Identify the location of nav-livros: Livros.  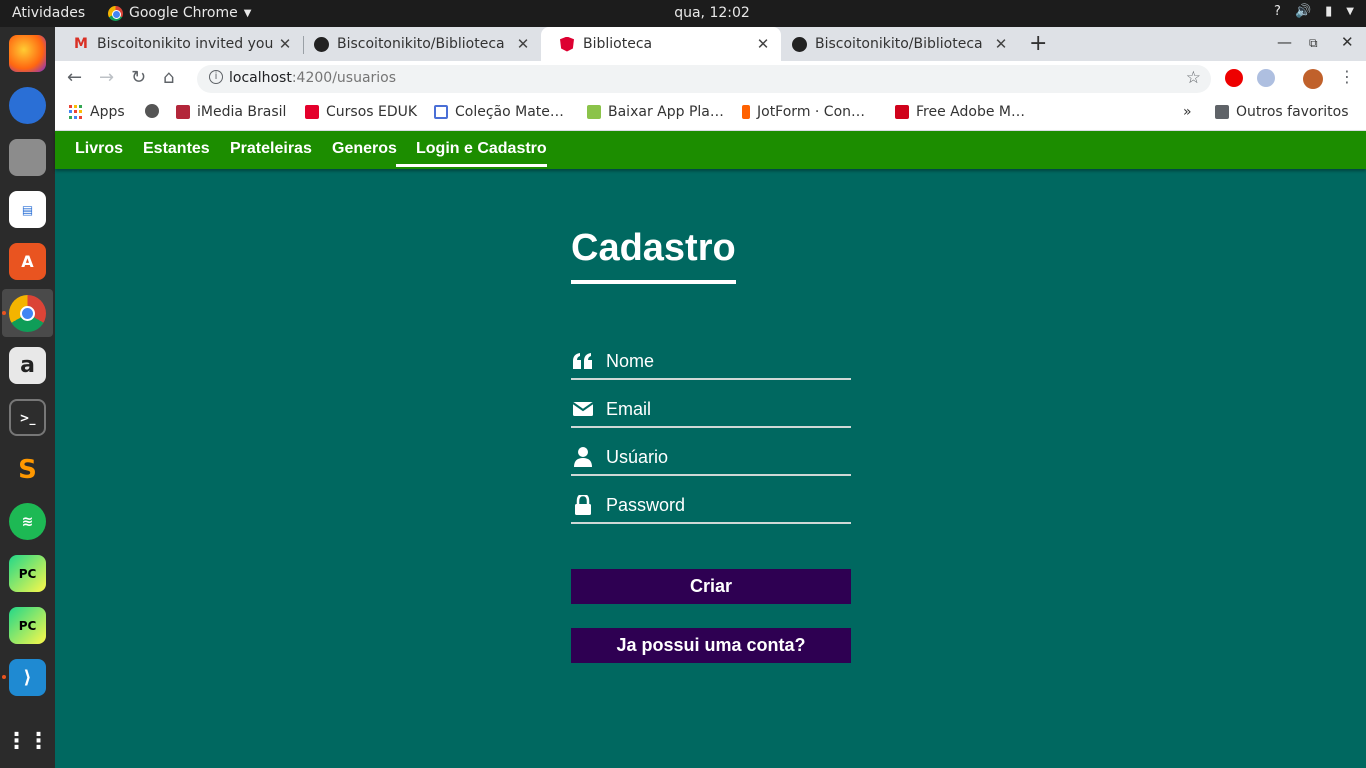
(99, 149).